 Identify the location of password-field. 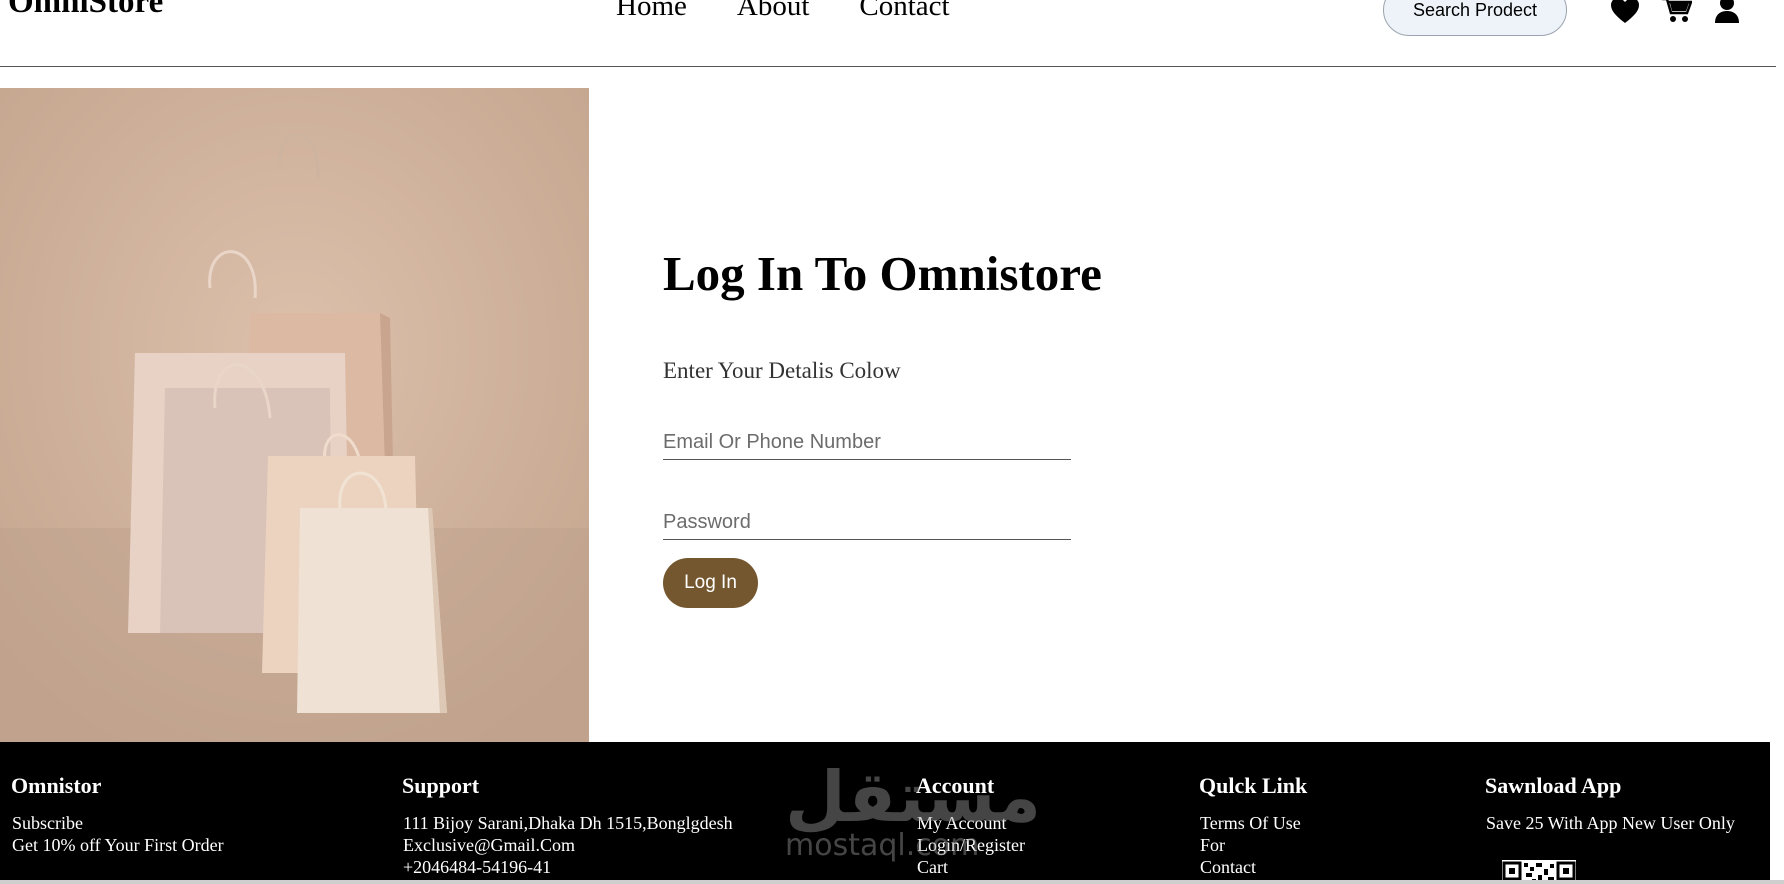
(867, 523).